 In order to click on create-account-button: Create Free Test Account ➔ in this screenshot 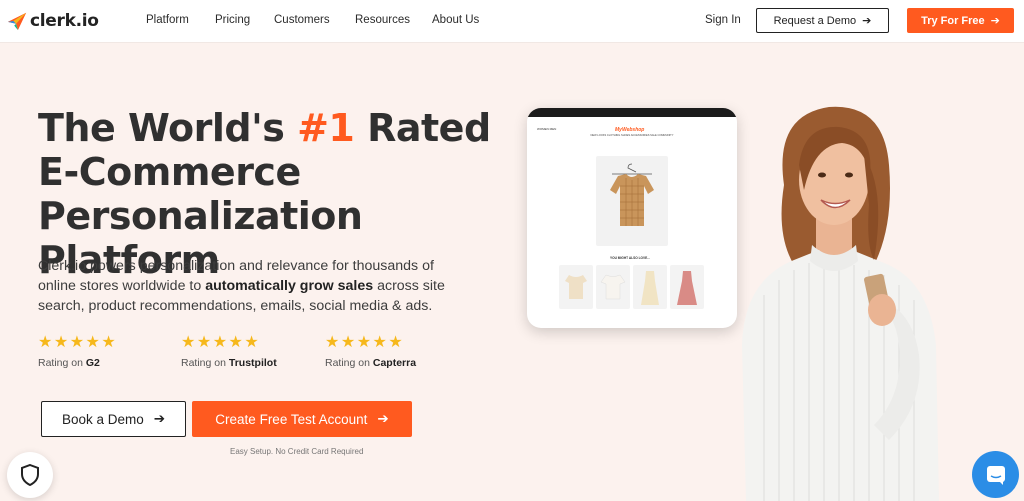, I will do `click(302, 419)`.